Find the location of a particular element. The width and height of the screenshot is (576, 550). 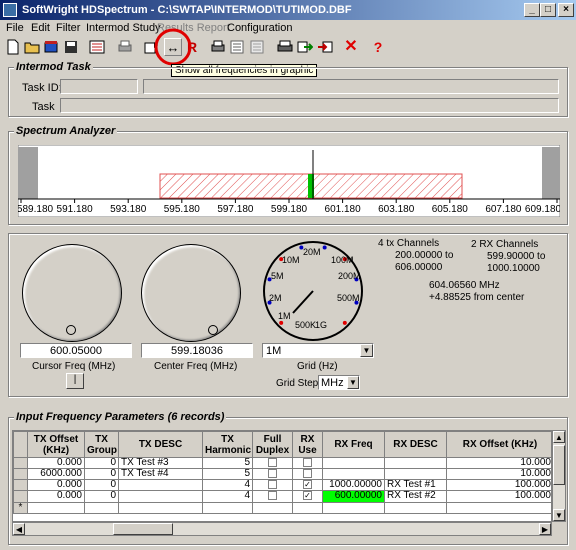

new-file-icon is located at coordinates (13, 47).